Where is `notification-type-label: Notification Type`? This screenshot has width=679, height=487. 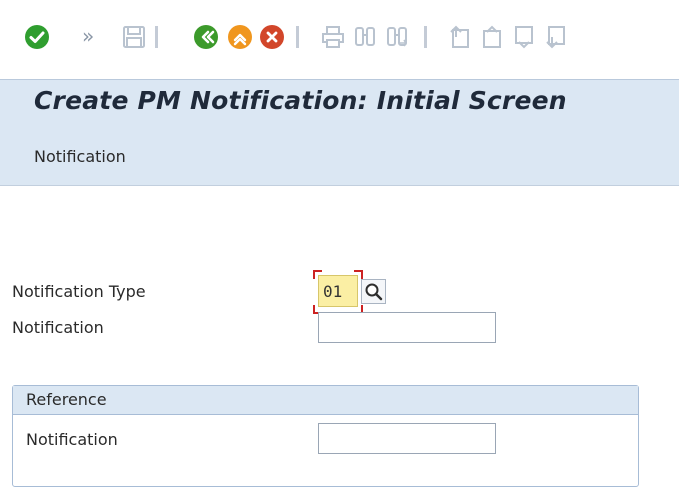
notification-type-label: Notification Type is located at coordinates (79, 291).